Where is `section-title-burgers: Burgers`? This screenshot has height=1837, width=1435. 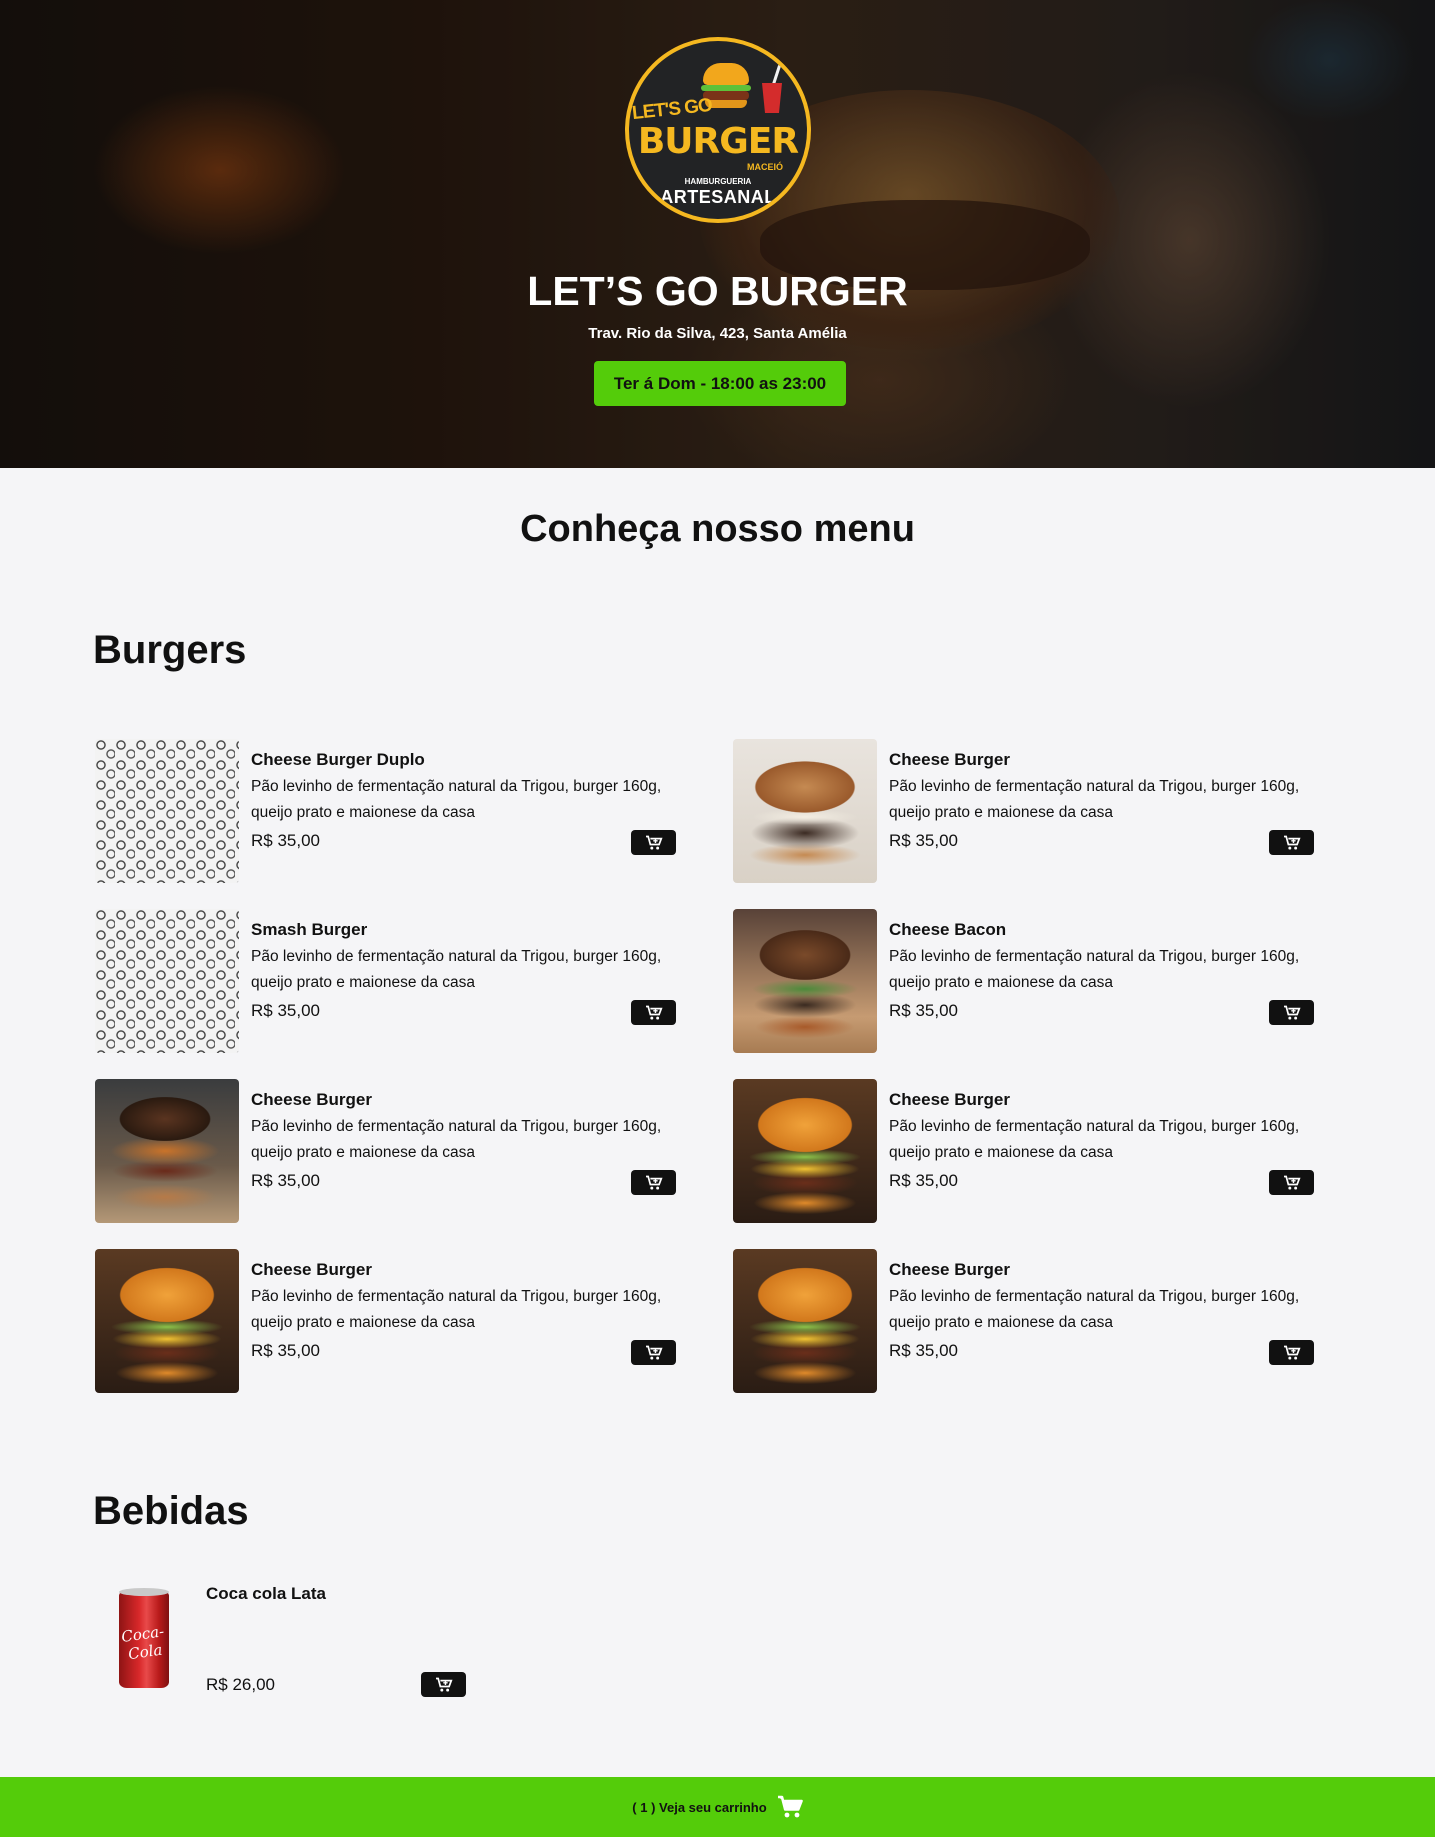 section-title-burgers: Burgers is located at coordinates (170, 650).